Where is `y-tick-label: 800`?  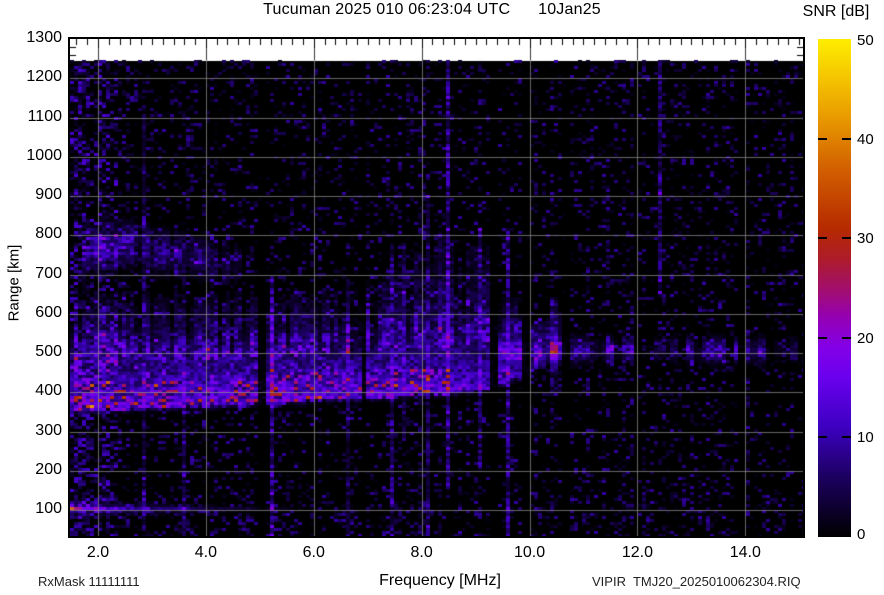
y-tick-label: 800 is located at coordinates (48, 234).